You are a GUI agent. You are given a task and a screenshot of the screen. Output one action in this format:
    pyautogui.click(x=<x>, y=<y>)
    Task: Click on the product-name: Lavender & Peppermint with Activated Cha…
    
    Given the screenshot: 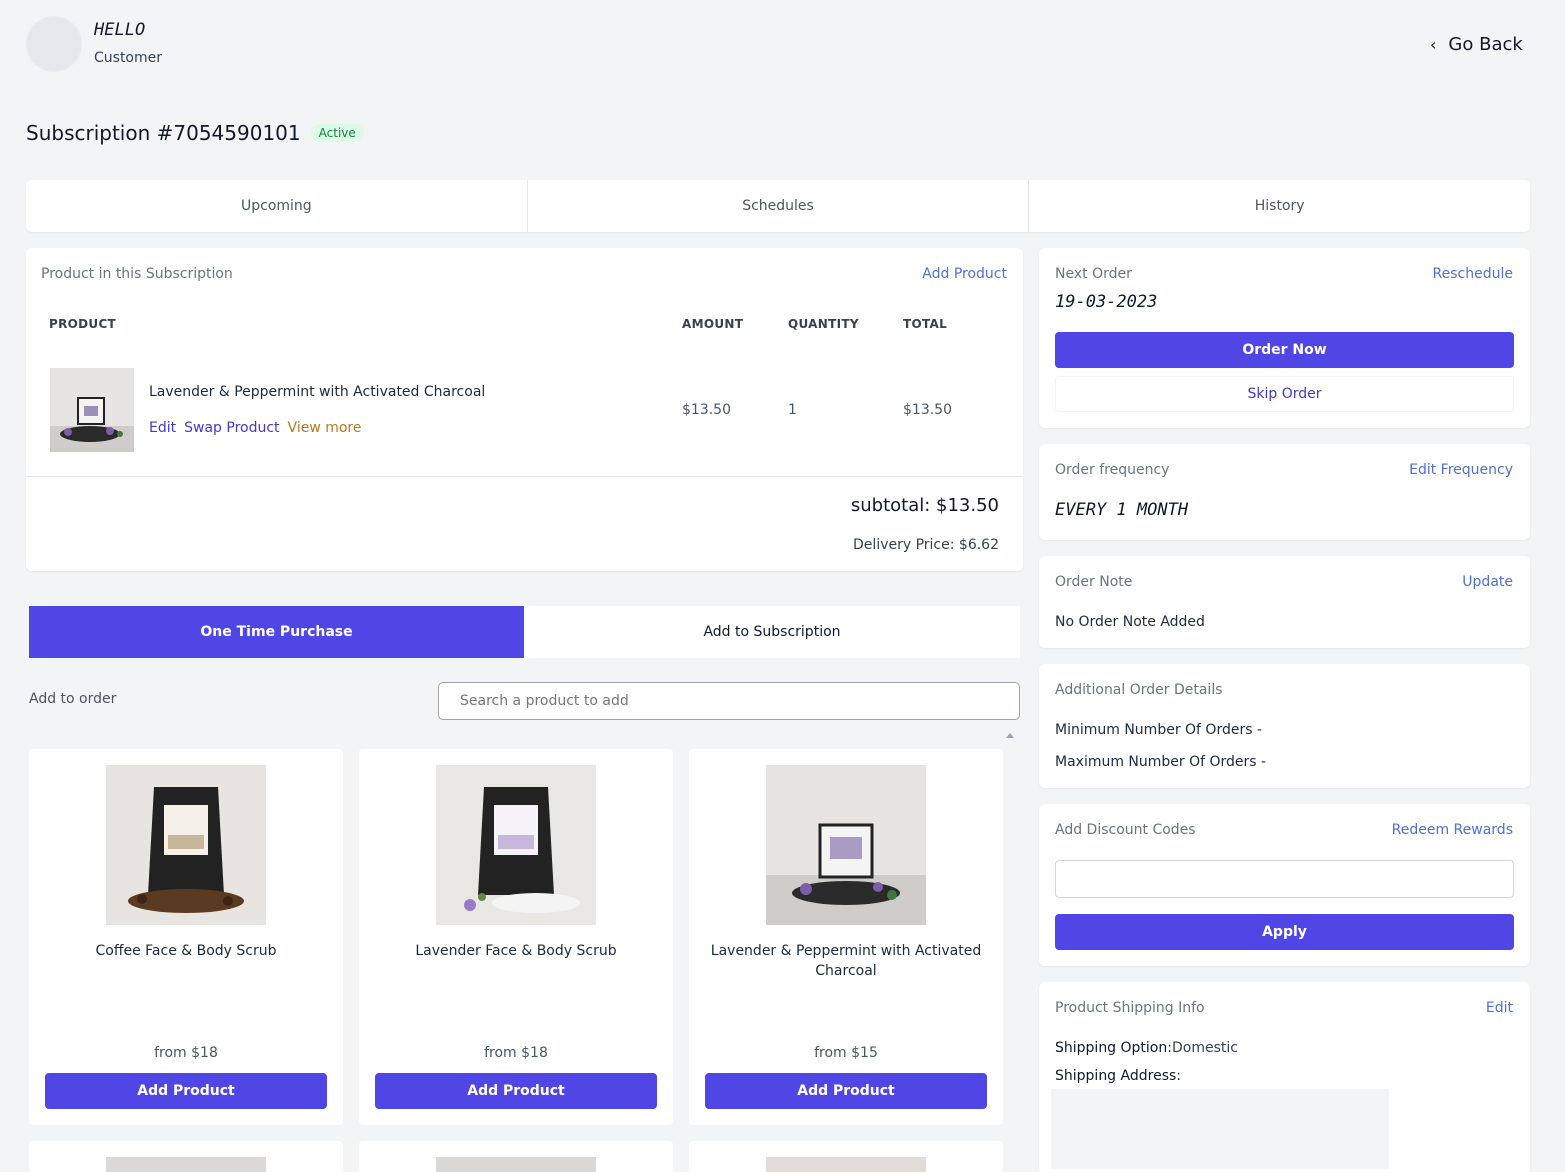 What is the action you would take?
    pyautogui.click(x=317, y=392)
    